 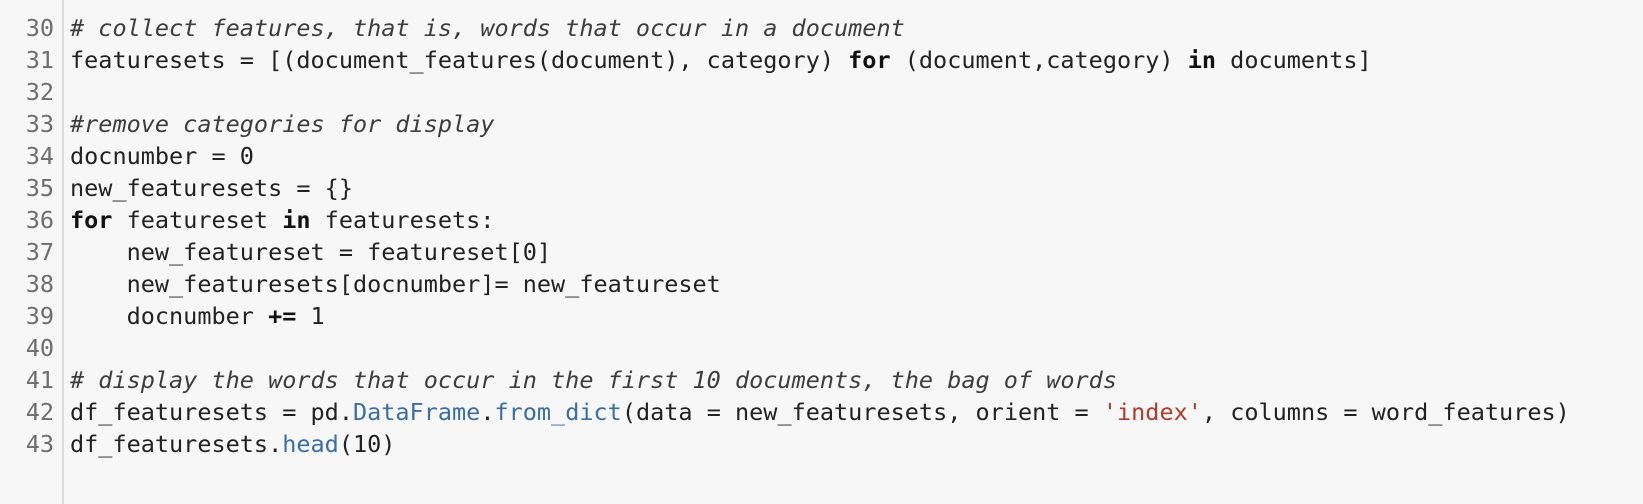 What do you see at coordinates (39, 124) in the screenshot?
I see `line-number: 33` at bounding box center [39, 124].